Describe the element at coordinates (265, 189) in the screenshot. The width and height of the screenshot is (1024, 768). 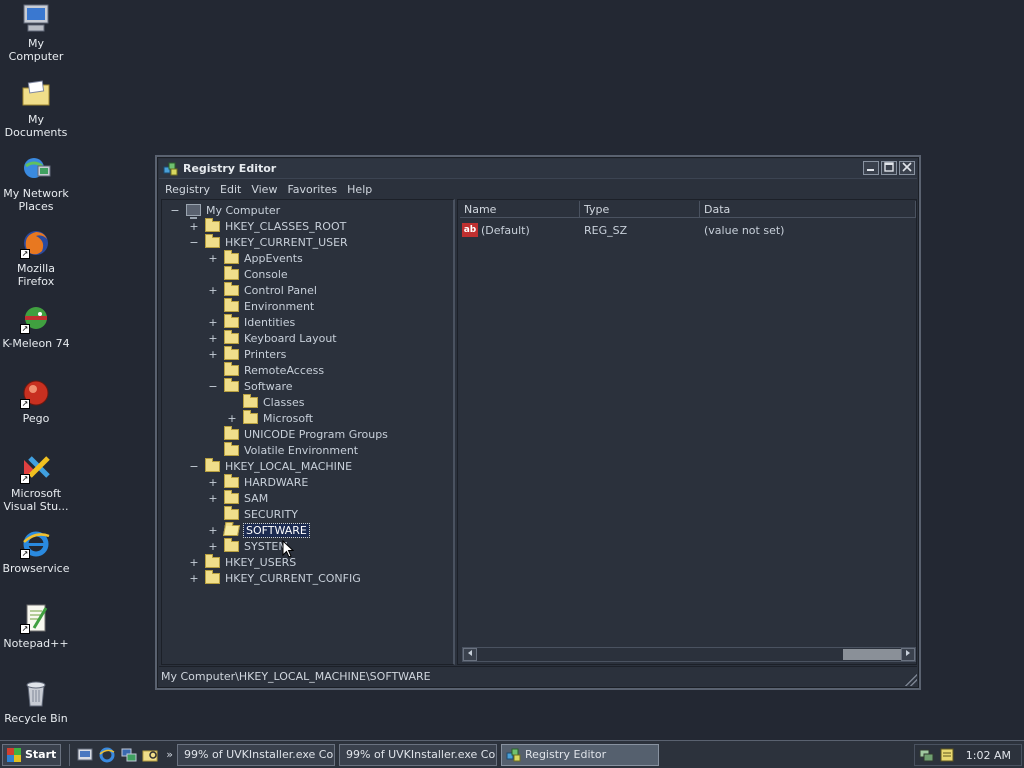
I see `menu-view: View` at that location.